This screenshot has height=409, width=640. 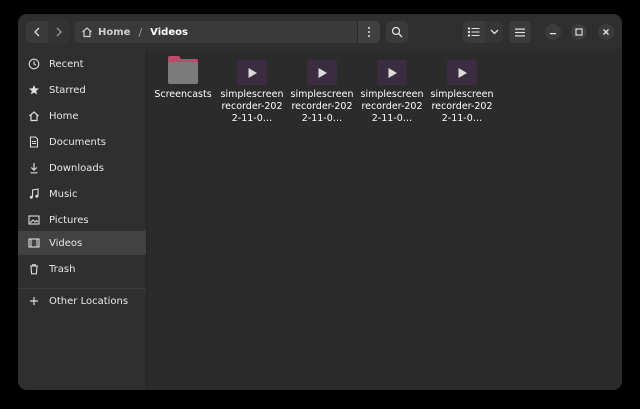 I want to click on path-current-folder: Videos, so click(x=169, y=32).